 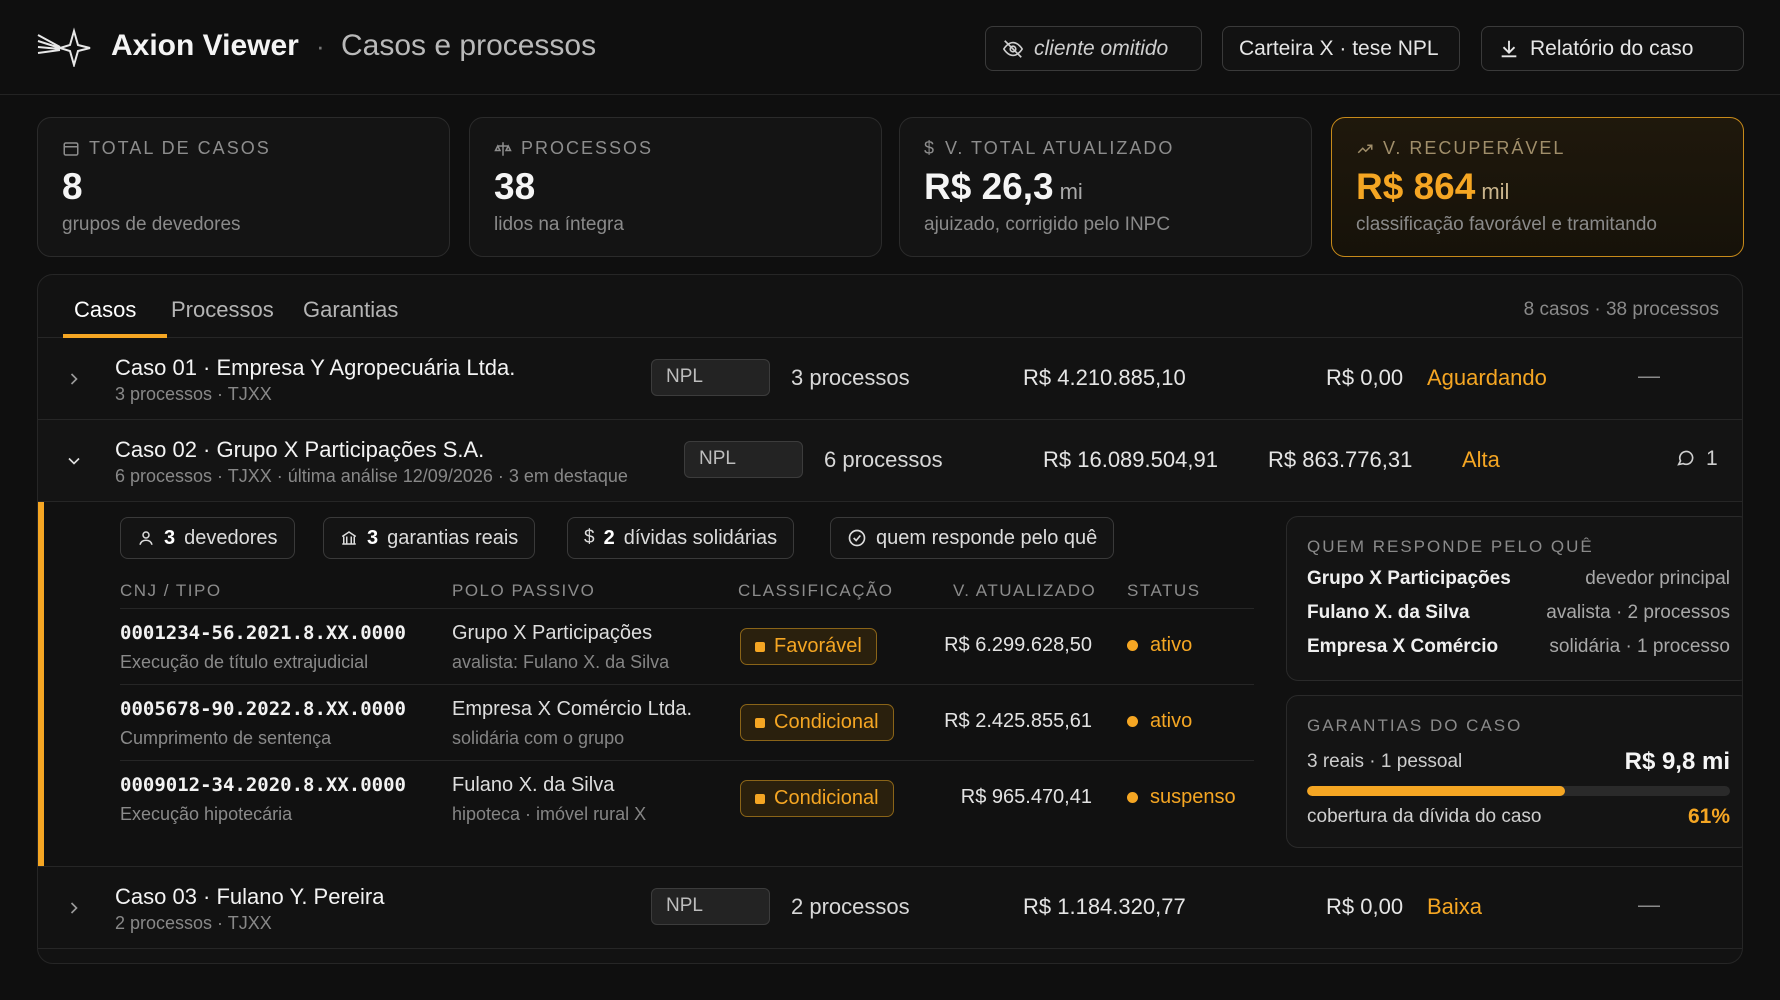 I want to click on chevron-down-icon, so click(x=74, y=461).